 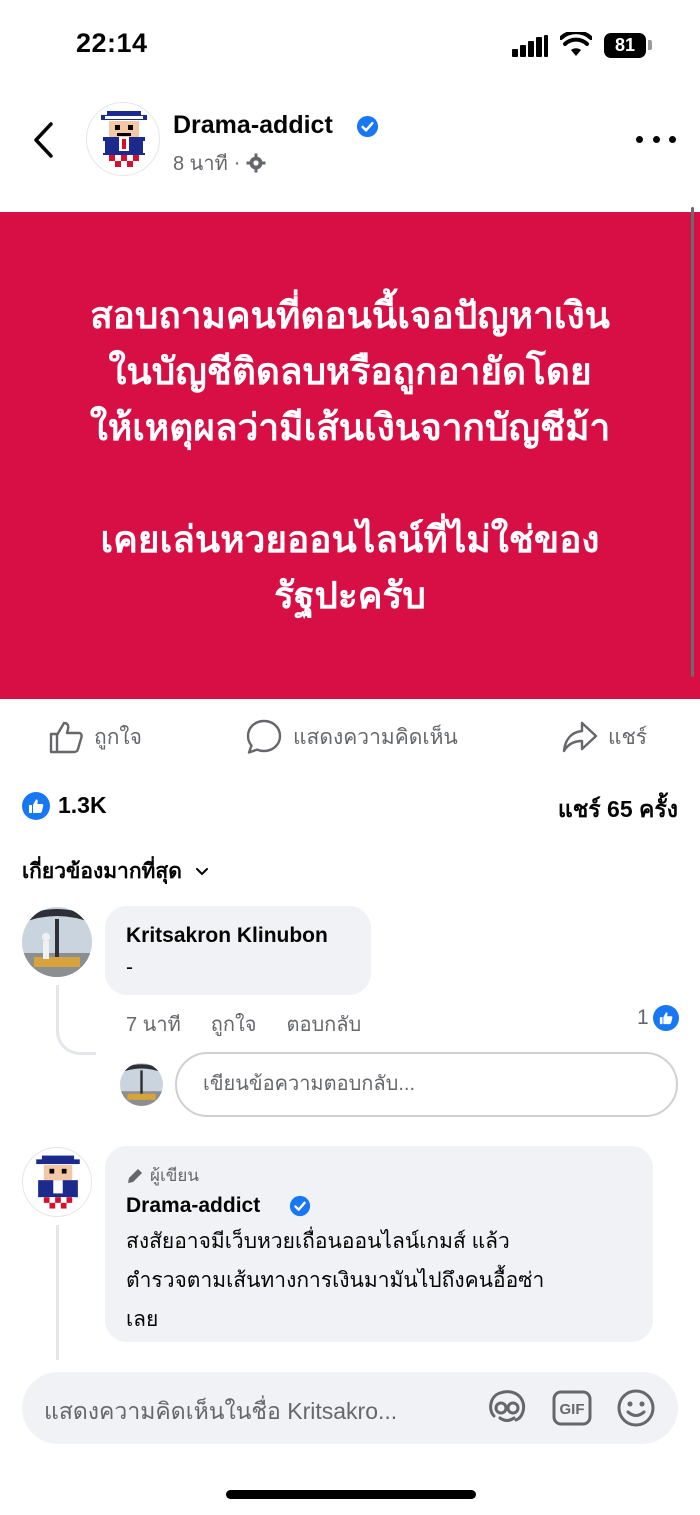 I want to click on comment-time: 7 นาที, so click(x=153, y=1025).